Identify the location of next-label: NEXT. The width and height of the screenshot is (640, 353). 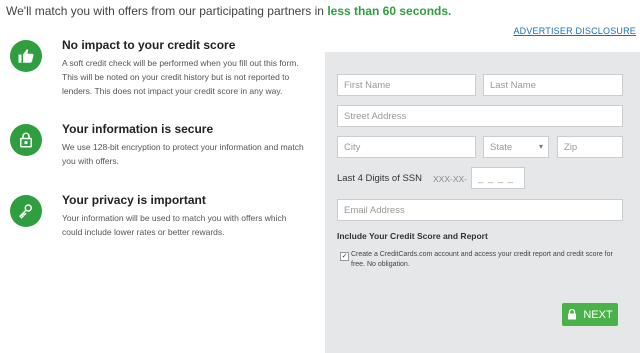
(598, 314).